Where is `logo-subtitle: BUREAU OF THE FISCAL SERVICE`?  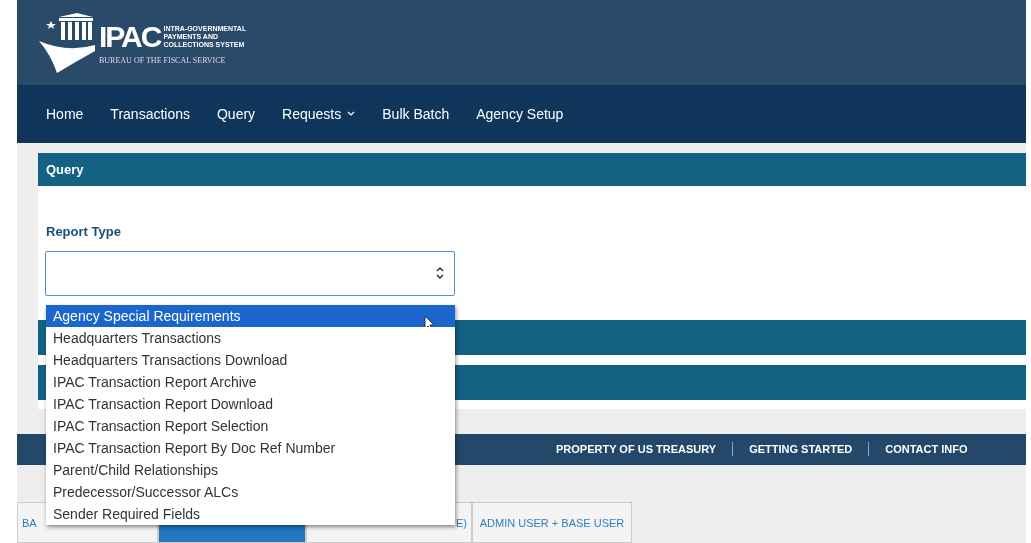
logo-subtitle: BUREAU OF THE FISCAL SERVICE is located at coordinates (163, 60).